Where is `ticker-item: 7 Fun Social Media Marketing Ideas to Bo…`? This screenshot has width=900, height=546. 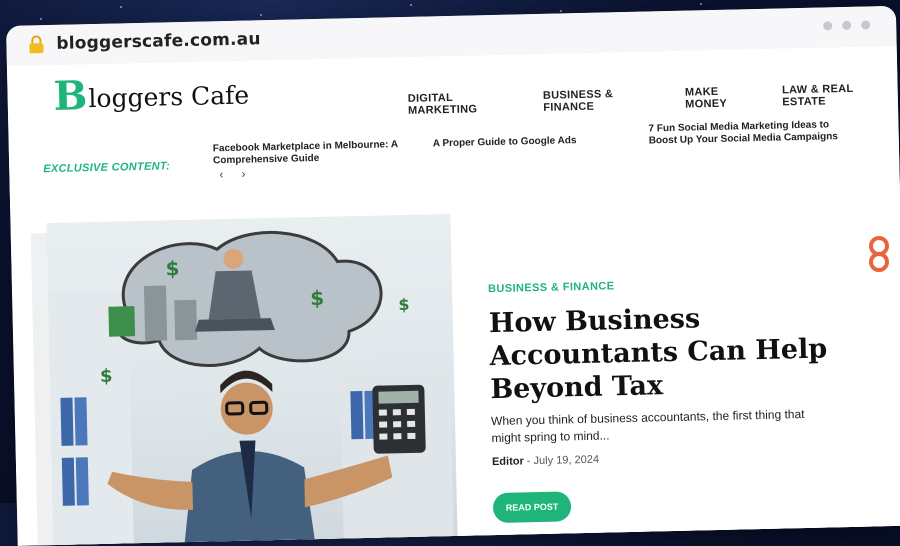 ticker-item: 7 Fun Social Media Marketing Ideas to Bo… is located at coordinates (753, 133).